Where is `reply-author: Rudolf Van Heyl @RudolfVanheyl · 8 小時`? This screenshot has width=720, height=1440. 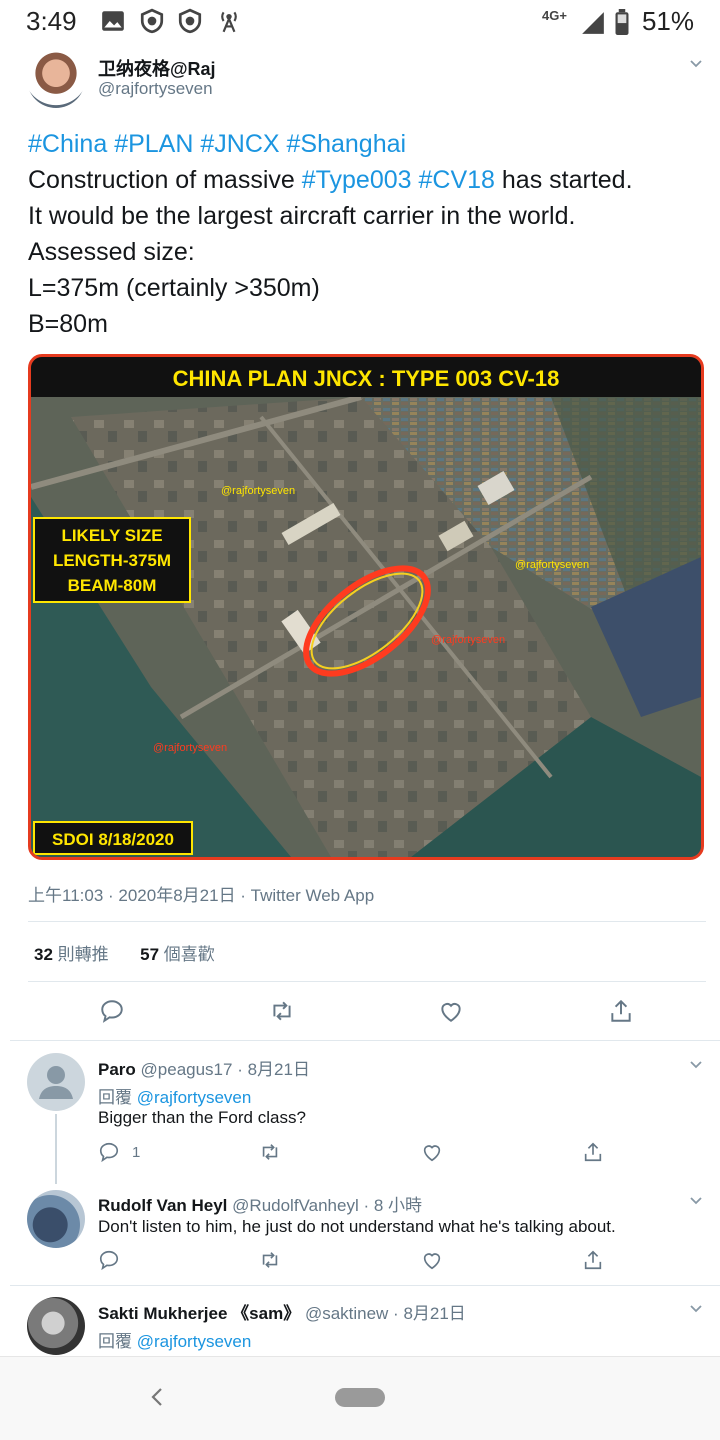
reply-author: Rudolf Van Heyl @RudolfVanheyl · 8 小時 is located at coordinates (260, 1203).